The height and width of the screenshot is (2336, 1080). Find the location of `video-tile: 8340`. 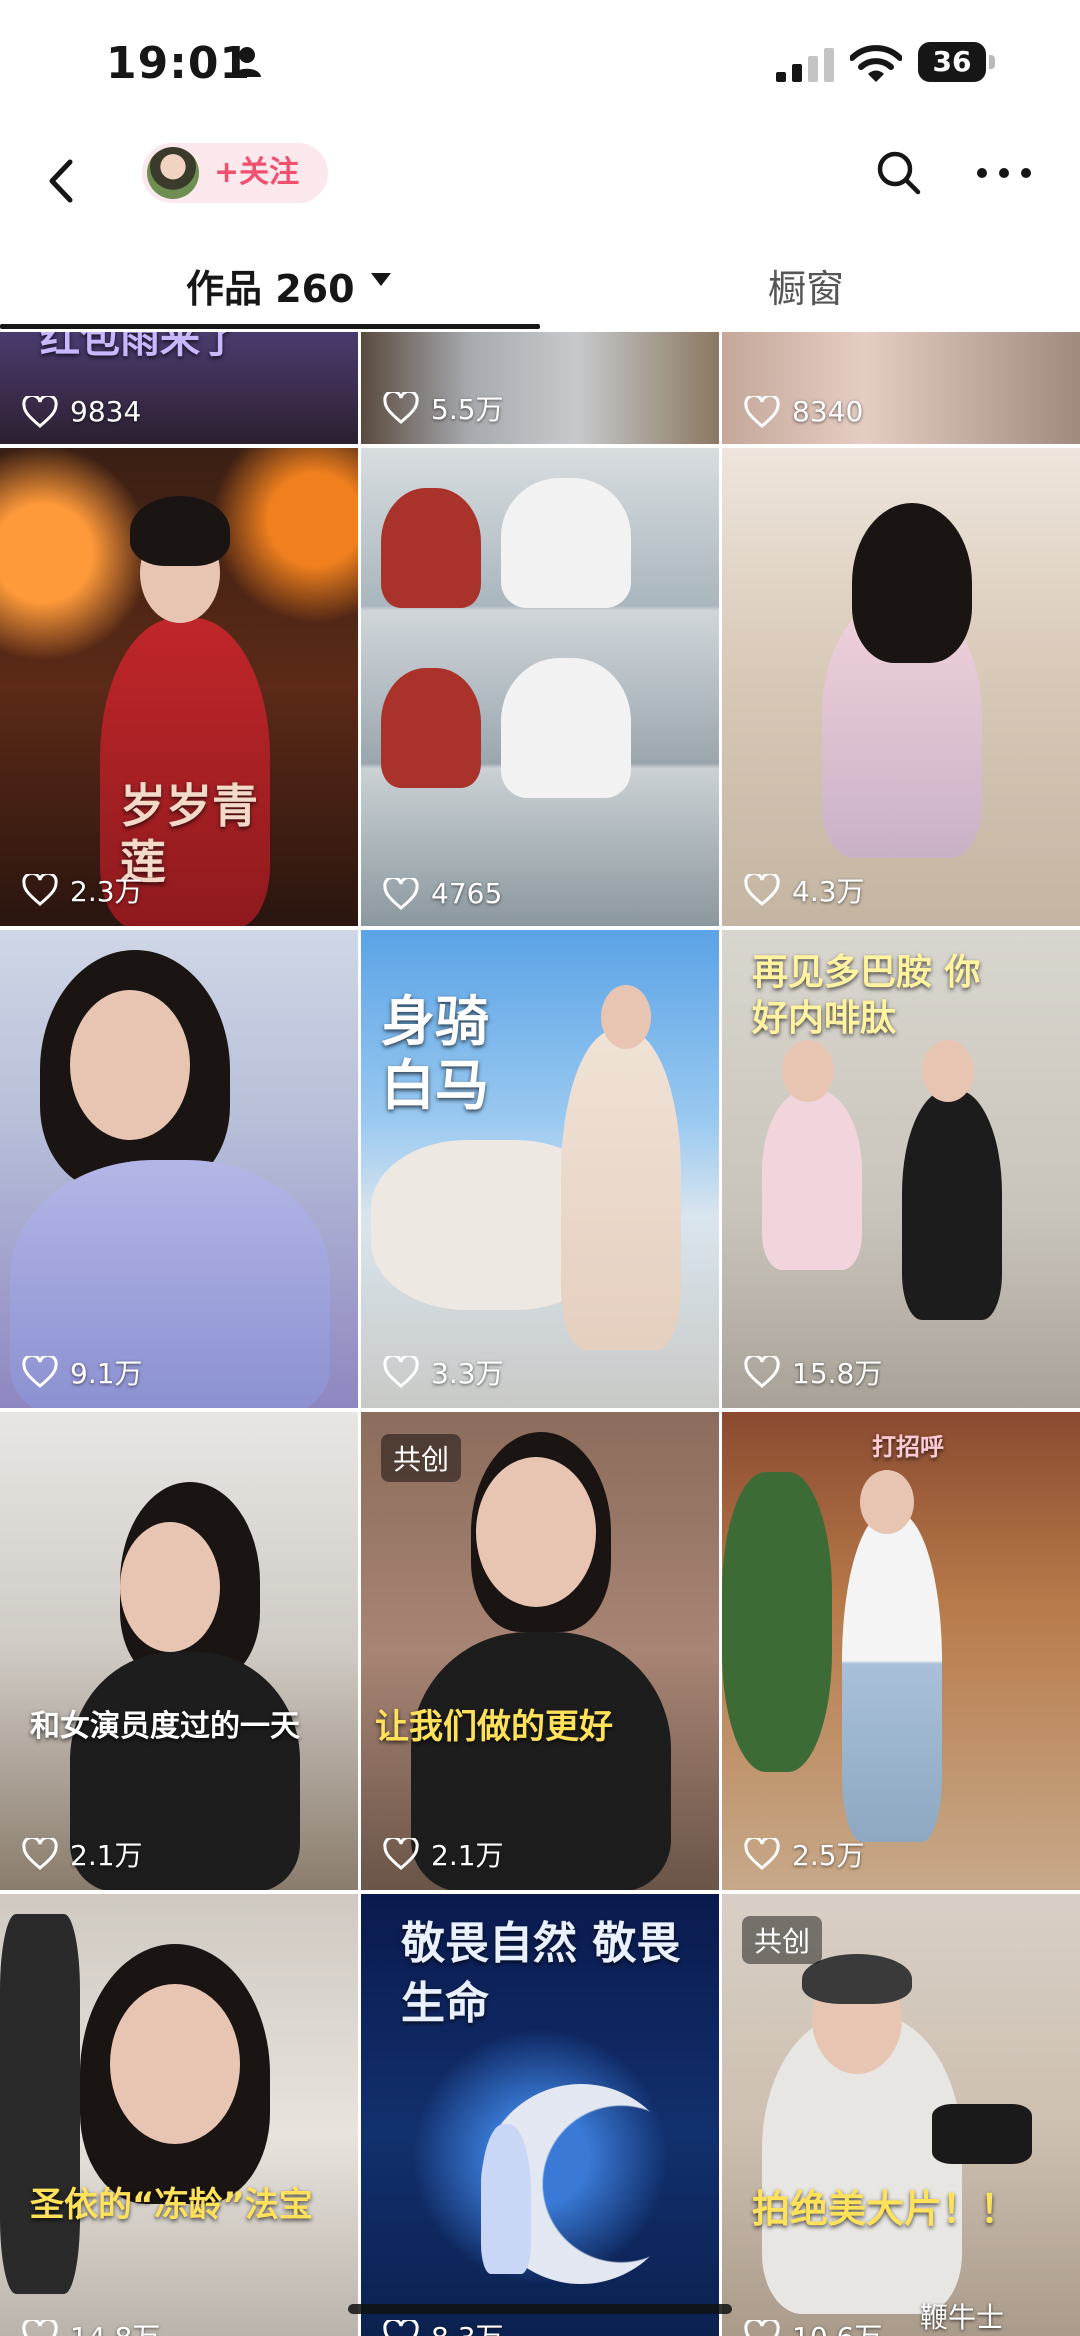

video-tile: 8340 is located at coordinates (901, 388).